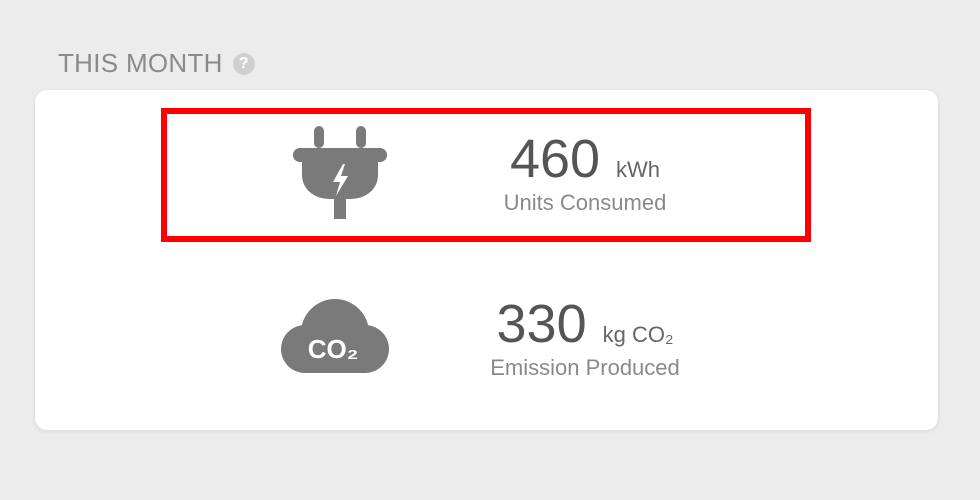 The height and width of the screenshot is (500, 980). Describe the element at coordinates (638, 334) in the screenshot. I see `emission-unit: kg CO₂` at that location.